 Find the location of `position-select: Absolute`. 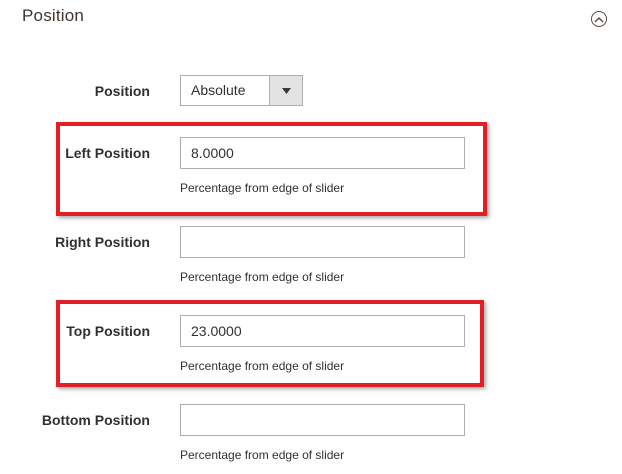

position-select: Absolute is located at coordinates (241, 90).